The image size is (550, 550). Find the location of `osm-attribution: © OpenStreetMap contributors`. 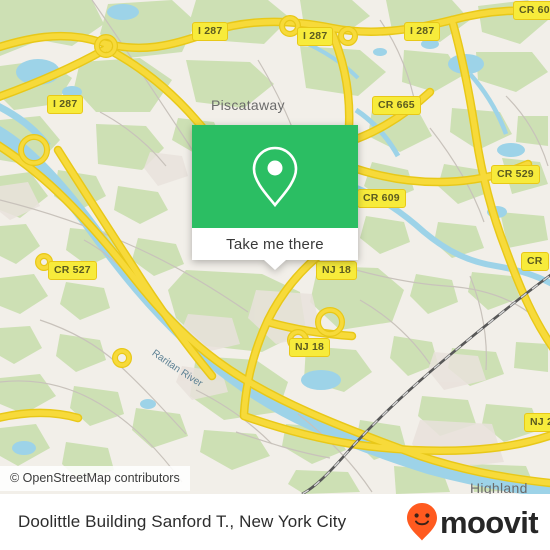

osm-attribution: © OpenStreetMap contributors is located at coordinates (95, 478).